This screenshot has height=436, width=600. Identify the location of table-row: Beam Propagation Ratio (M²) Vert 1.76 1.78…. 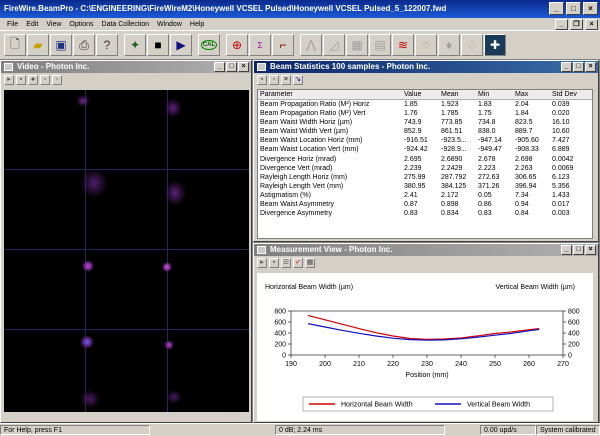
(425, 113).